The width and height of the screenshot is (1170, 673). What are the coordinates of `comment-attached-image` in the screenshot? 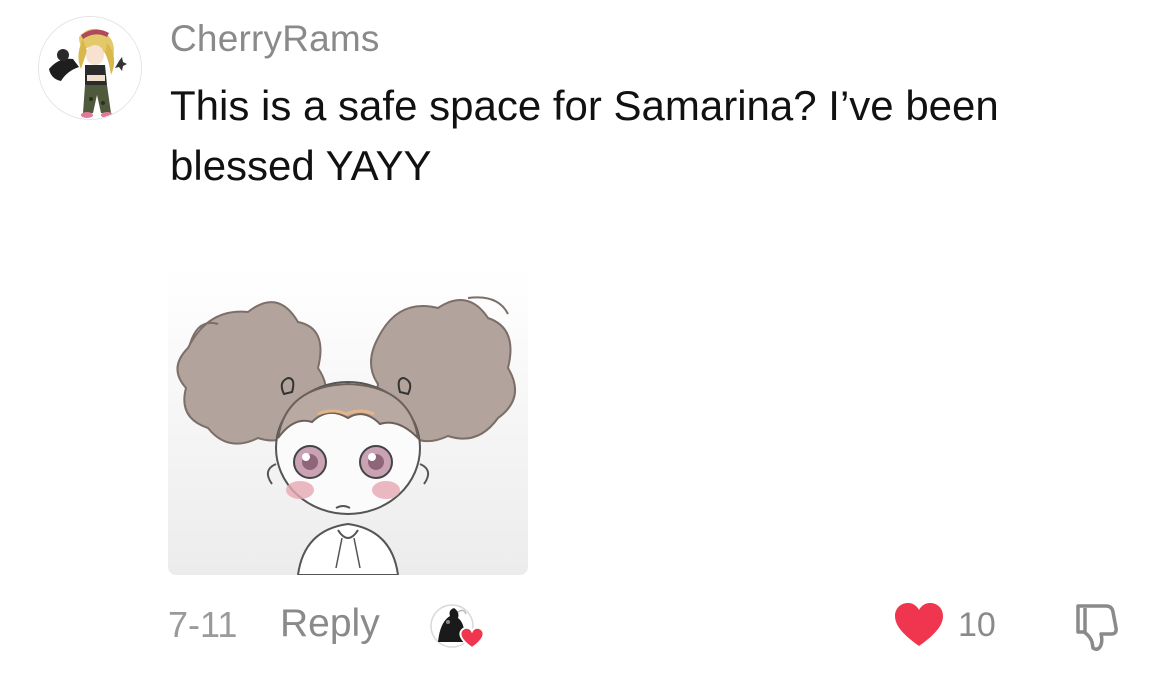 It's located at (348, 421).